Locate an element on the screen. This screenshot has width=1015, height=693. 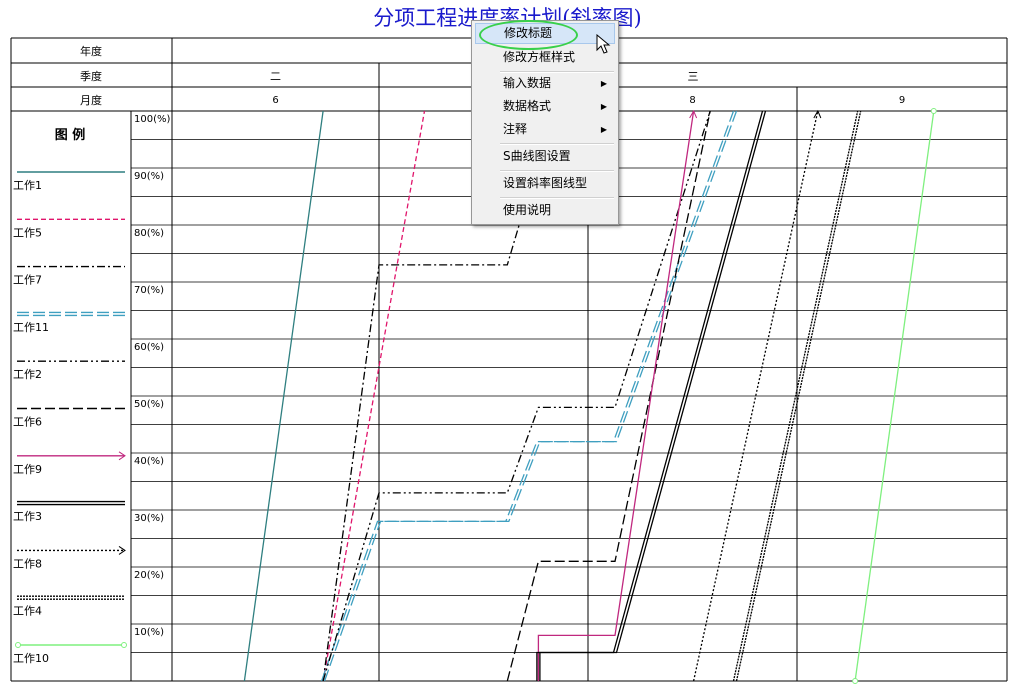
y-tick-label: 40(%) is located at coordinates (149, 461).